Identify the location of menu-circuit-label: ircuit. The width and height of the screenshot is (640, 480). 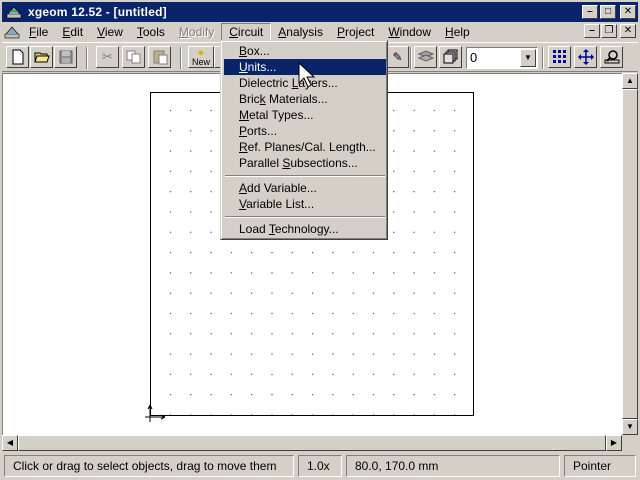
(250, 31).